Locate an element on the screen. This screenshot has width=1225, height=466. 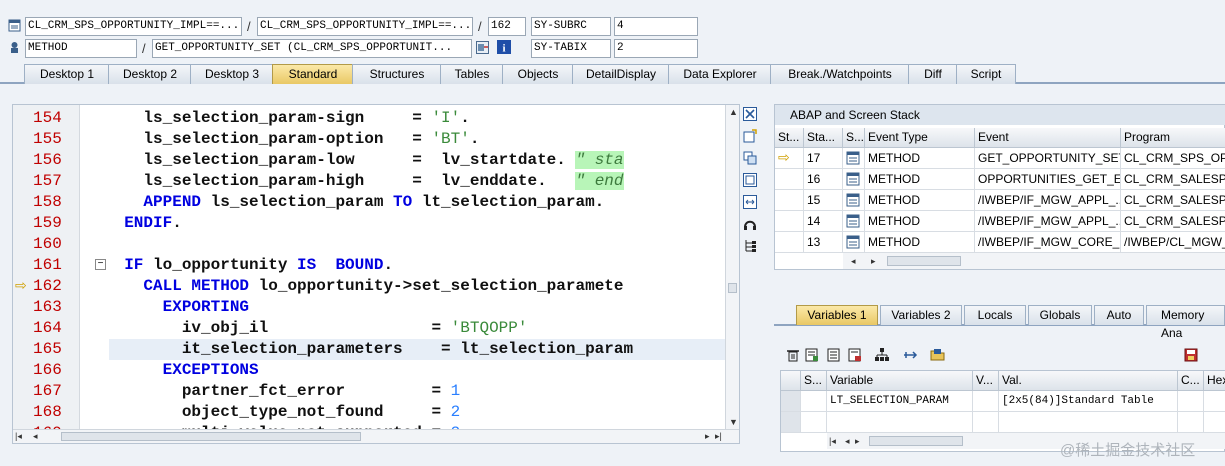
tab-desktop-2: Desktop 2 is located at coordinates (150, 74).